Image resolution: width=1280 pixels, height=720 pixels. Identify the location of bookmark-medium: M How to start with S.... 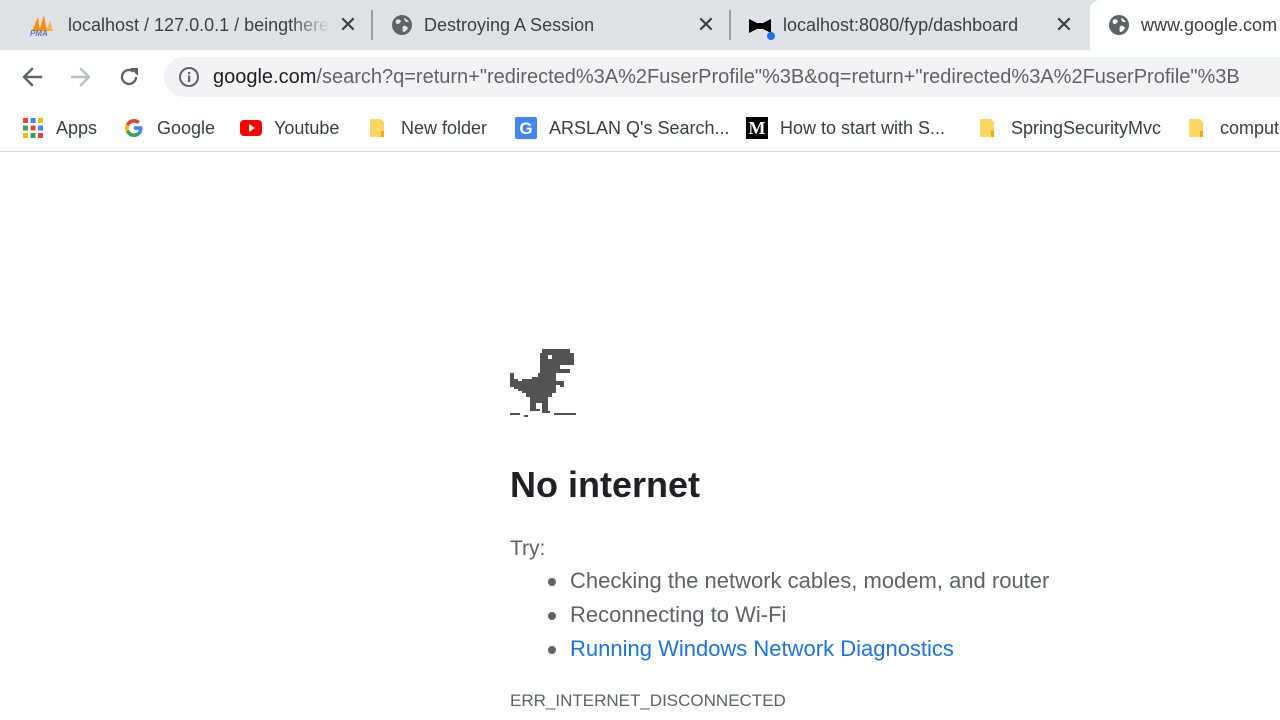
(845, 128).